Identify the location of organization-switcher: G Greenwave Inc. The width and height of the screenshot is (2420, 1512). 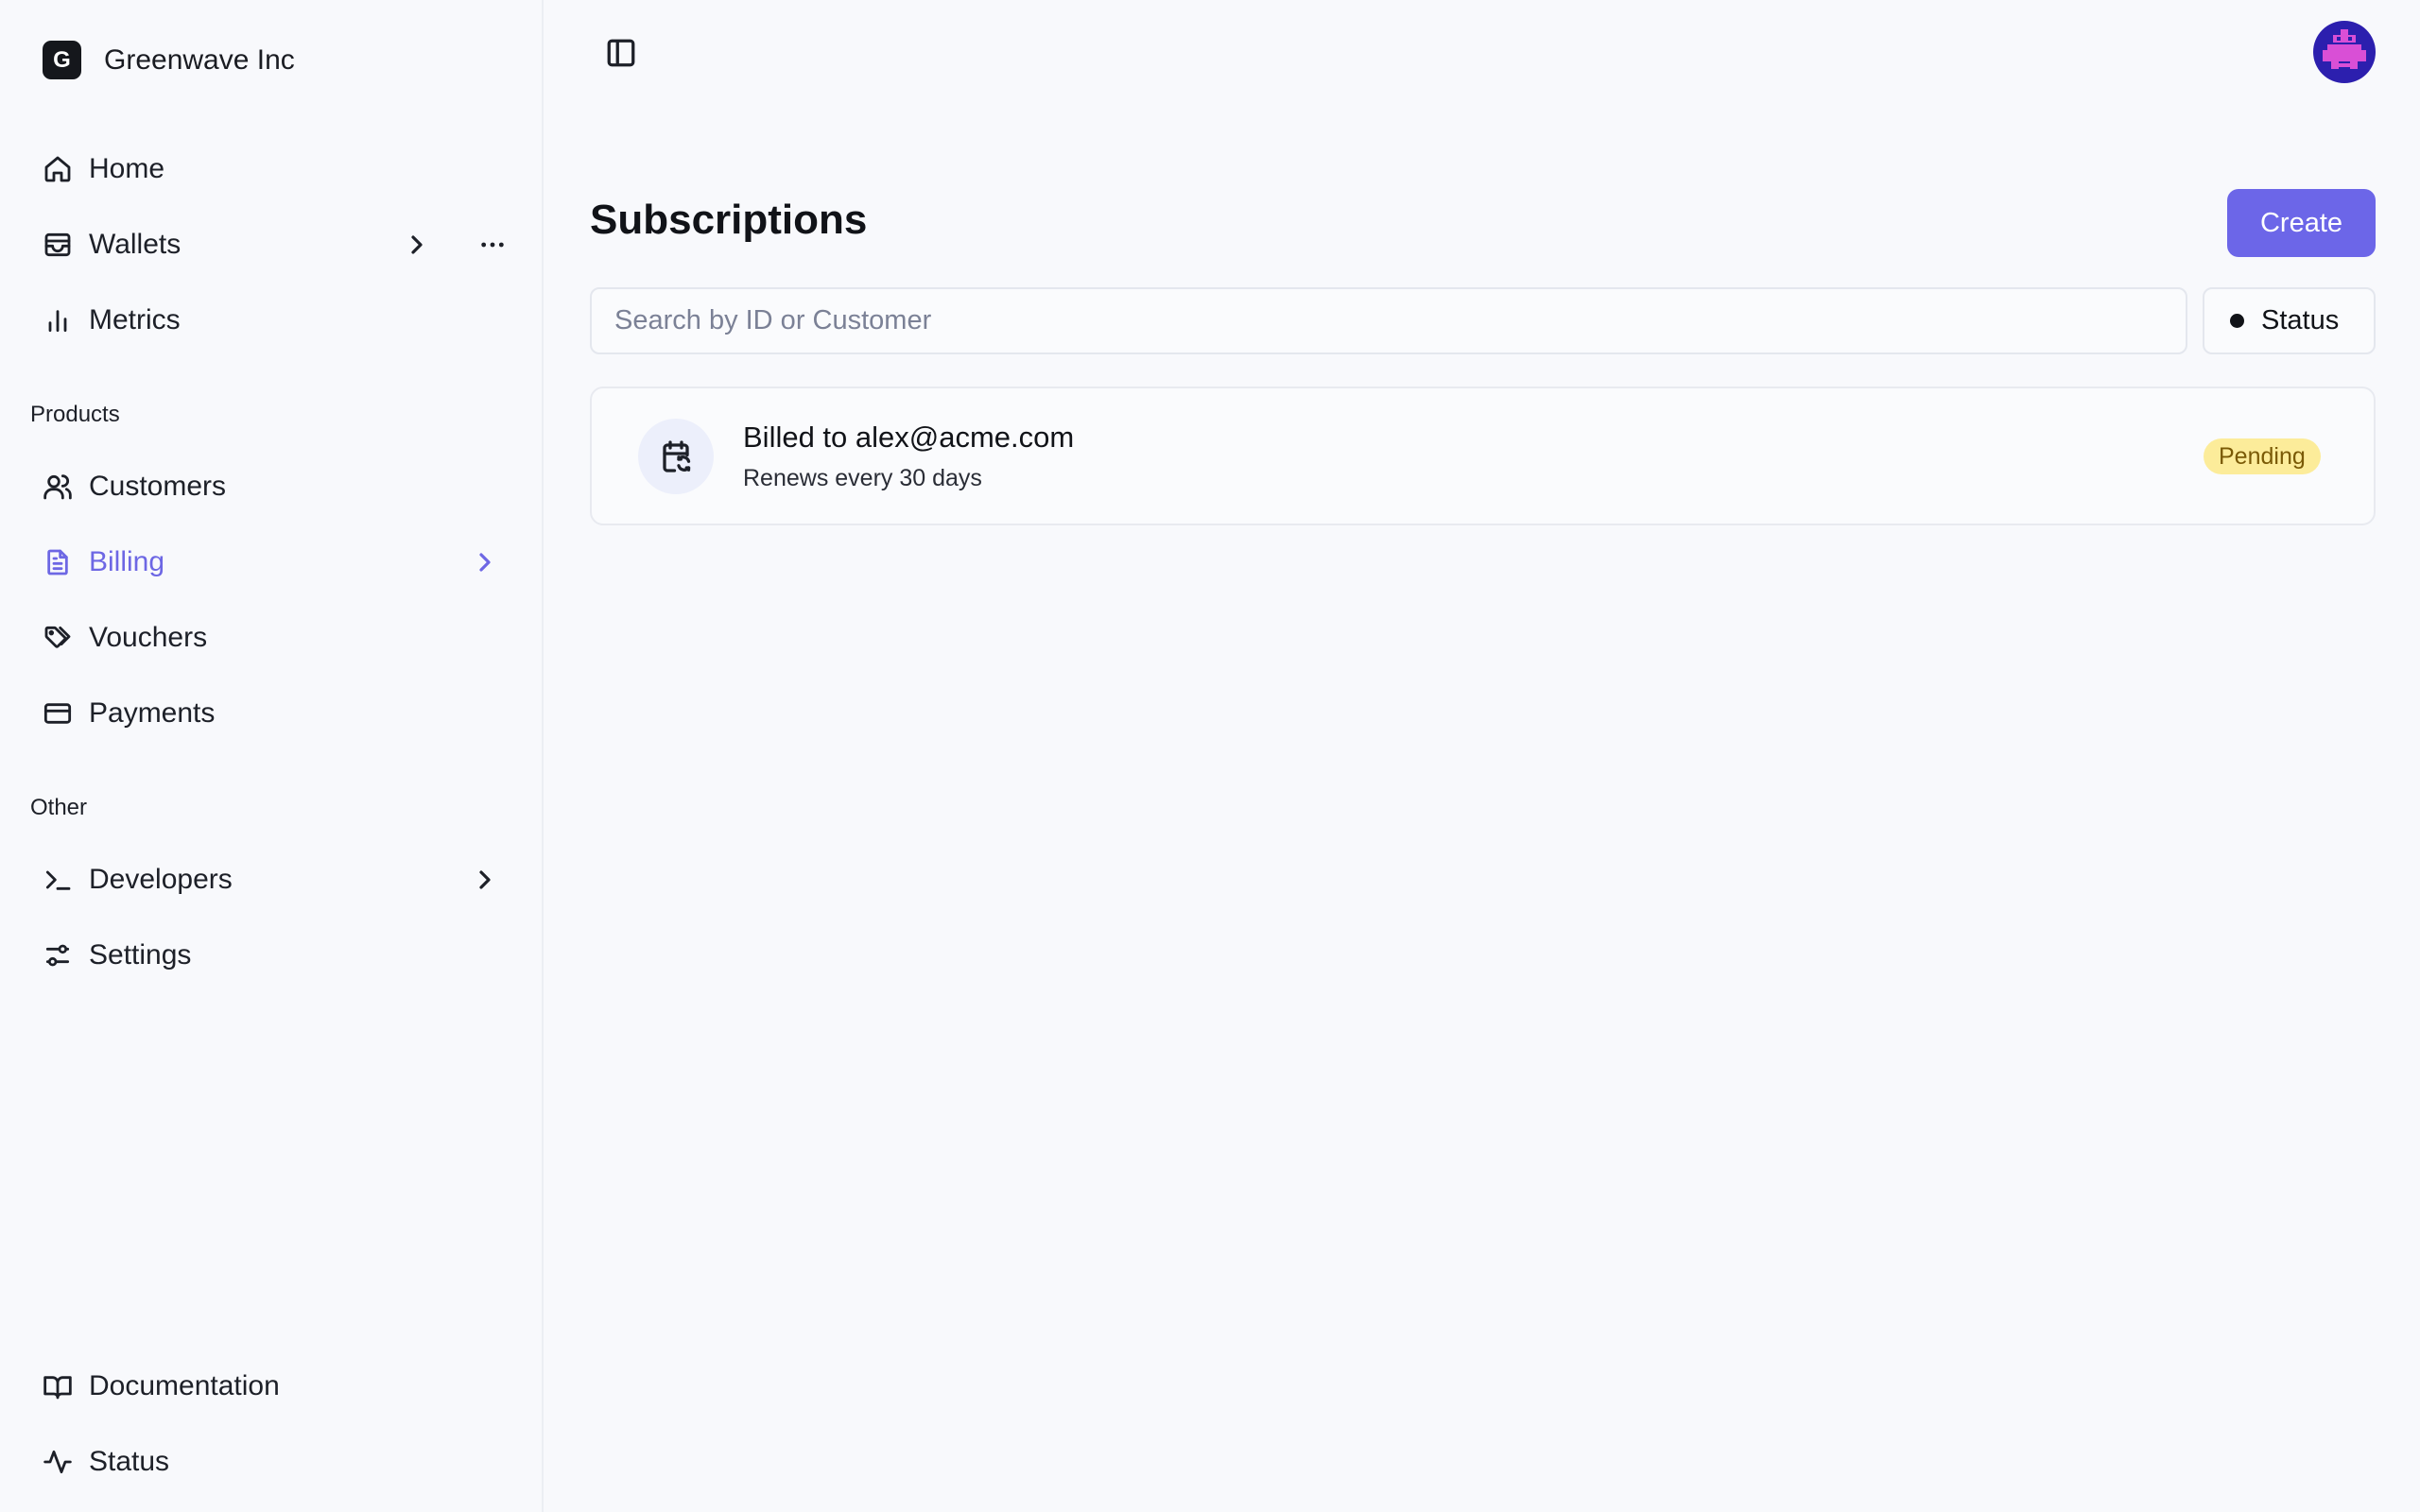
(169, 60).